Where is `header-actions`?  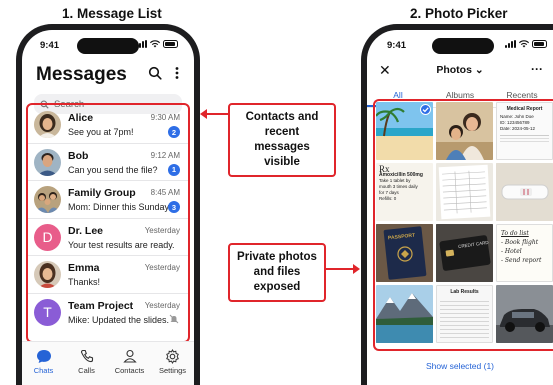
header-actions is located at coordinates (164, 73).